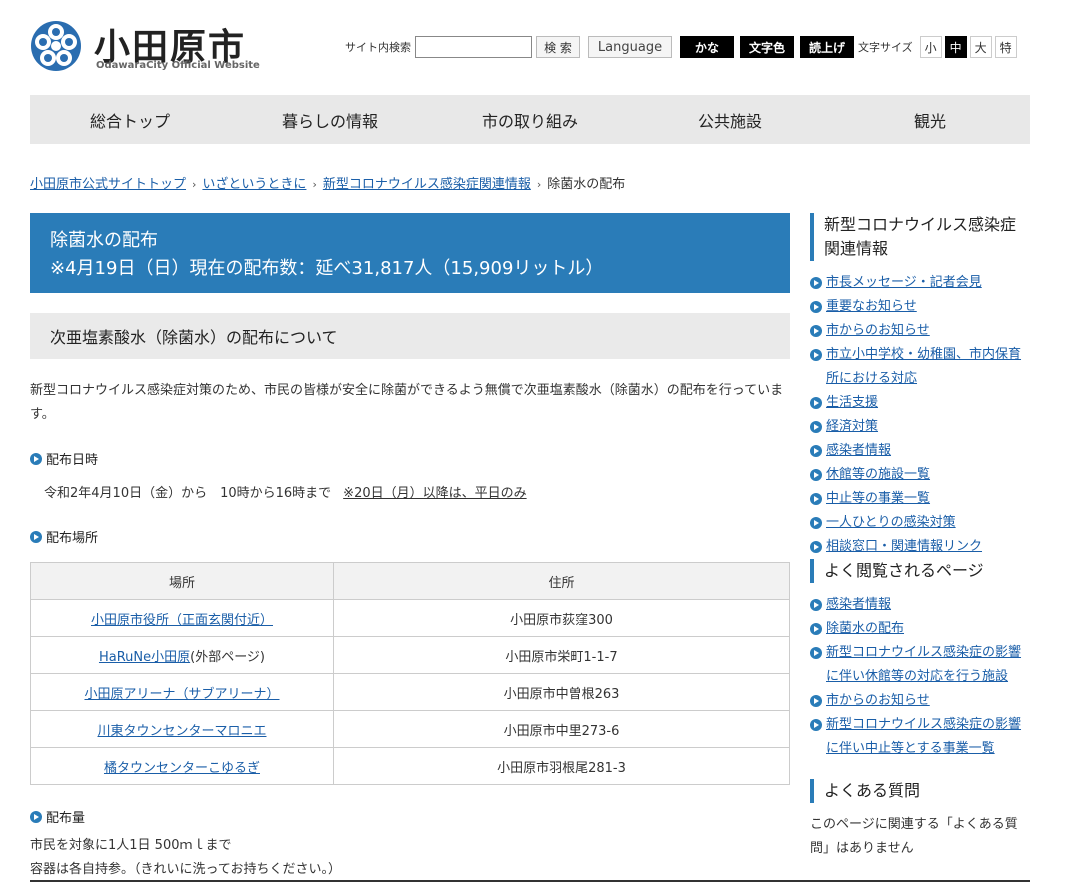 The height and width of the screenshot is (882, 1091). Describe the element at coordinates (920, 307) in the screenshot. I see `sidebar-list-item: 重要なお知らせ` at that location.